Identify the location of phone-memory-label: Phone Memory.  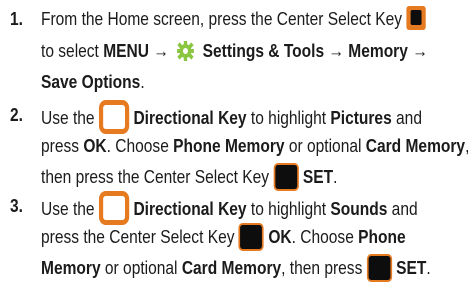
(229, 145).